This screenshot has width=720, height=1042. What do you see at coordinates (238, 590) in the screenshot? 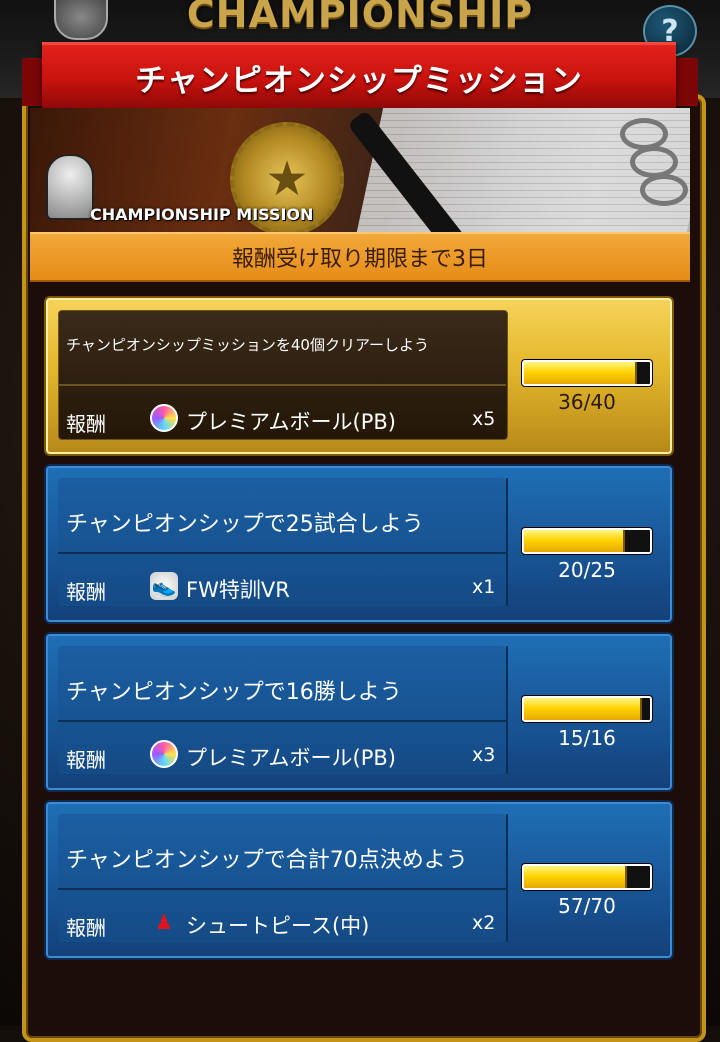
I see `reward-name: FW特訓VR` at bounding box center [238, 590].